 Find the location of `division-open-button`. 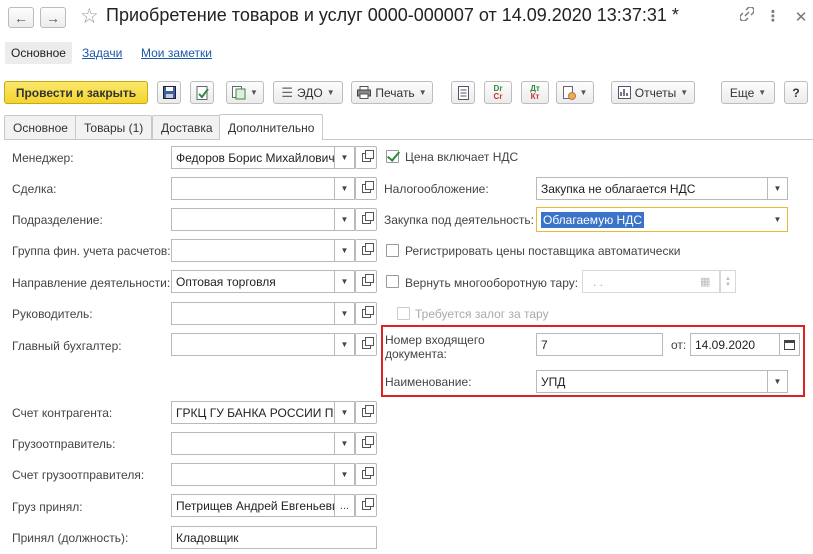

division-open-button is located at coordinates (366, 219).